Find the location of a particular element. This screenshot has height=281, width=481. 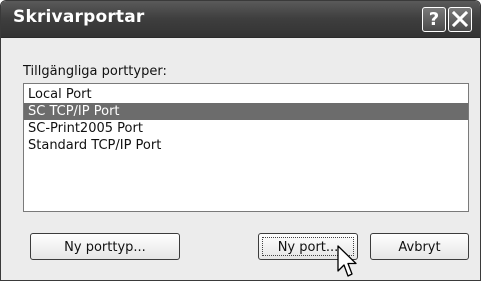

pointer-cursor-icon is located at coordinates (347, 261).